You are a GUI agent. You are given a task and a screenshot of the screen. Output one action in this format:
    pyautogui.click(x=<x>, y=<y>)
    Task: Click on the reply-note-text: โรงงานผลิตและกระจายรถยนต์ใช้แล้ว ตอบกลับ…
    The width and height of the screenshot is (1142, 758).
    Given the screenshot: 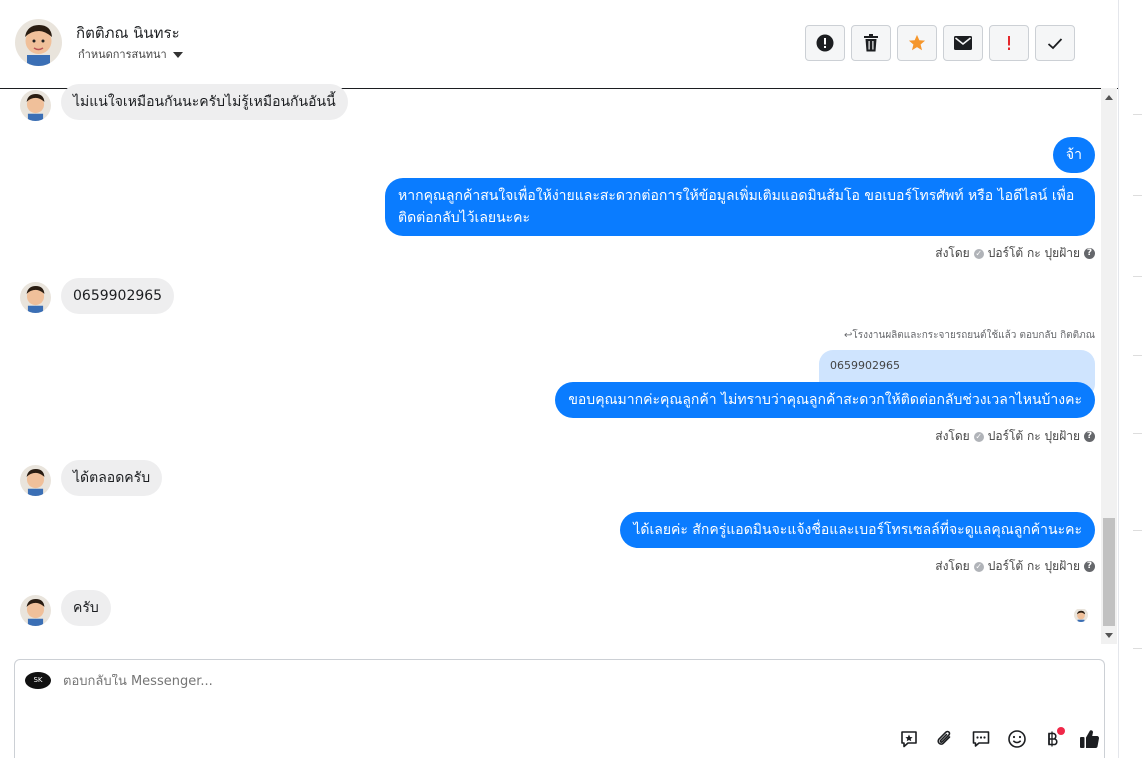 What is the action you would take?
    pyautogui.click(x=973, y=335)
    